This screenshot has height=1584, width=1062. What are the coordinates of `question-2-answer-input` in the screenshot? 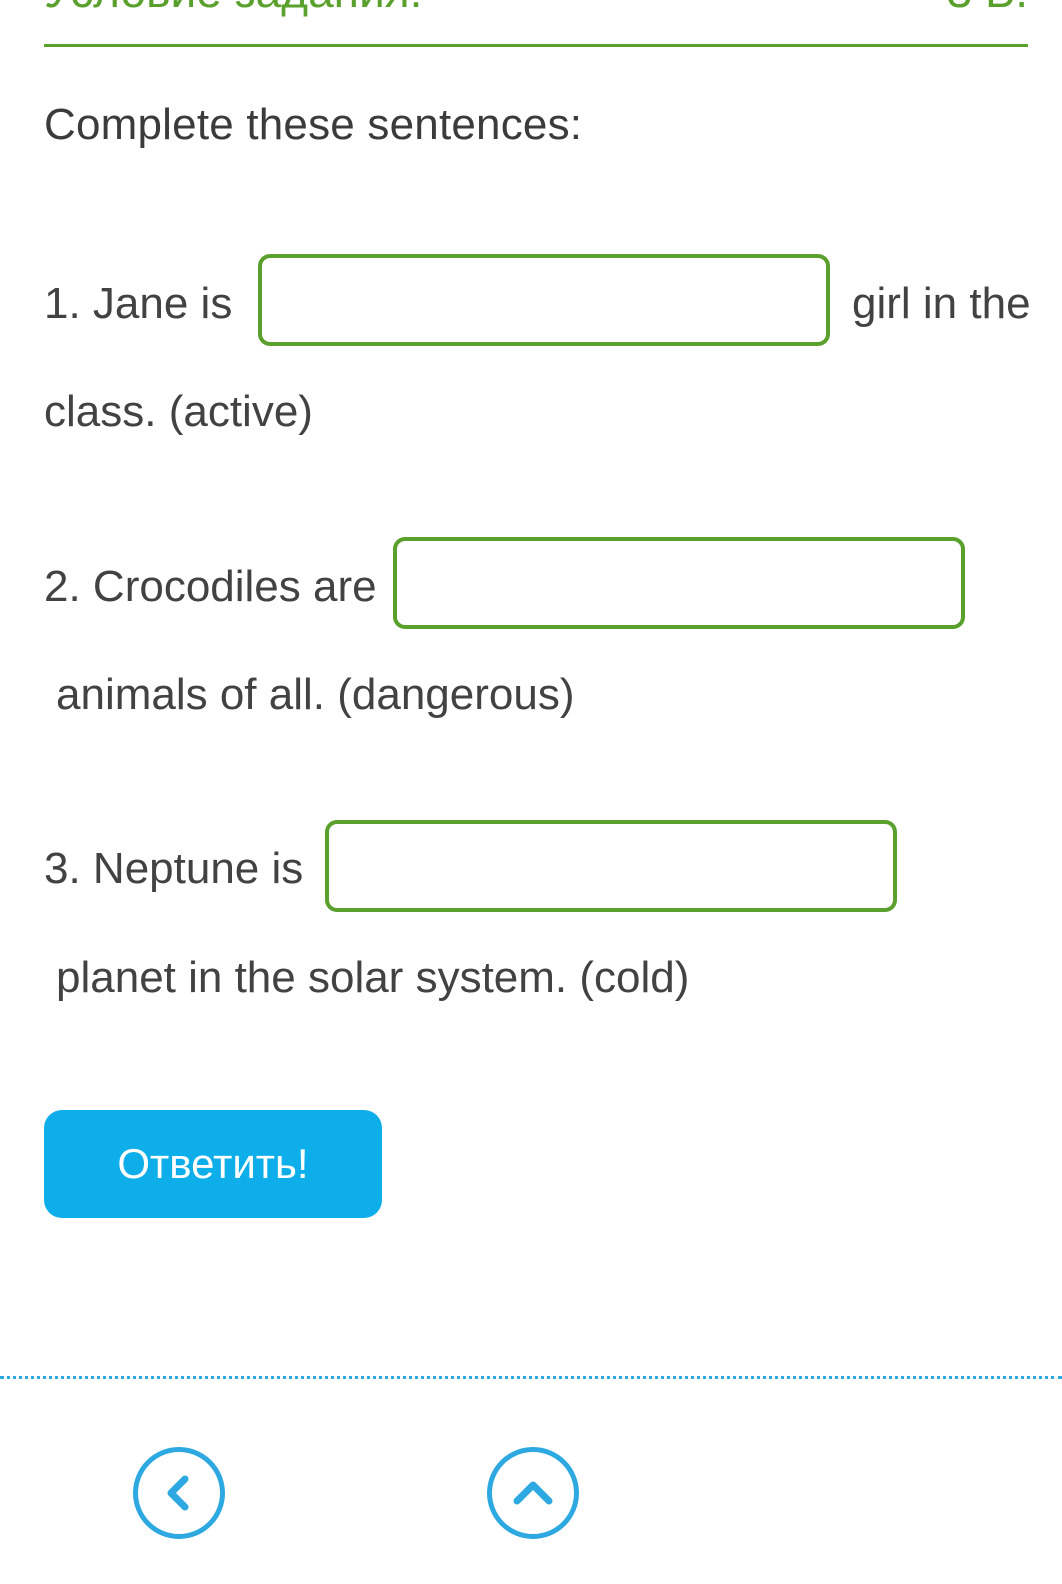 It's located at (679, 583).